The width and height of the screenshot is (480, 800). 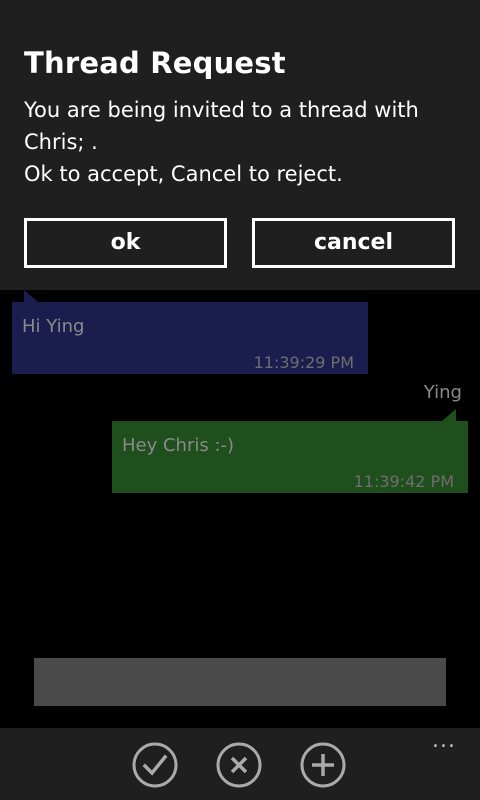 What do you see at coordinates (155, 63) in the screenshot?
I see `dialog-title: Thread Request` at bounding box center [155, 63].